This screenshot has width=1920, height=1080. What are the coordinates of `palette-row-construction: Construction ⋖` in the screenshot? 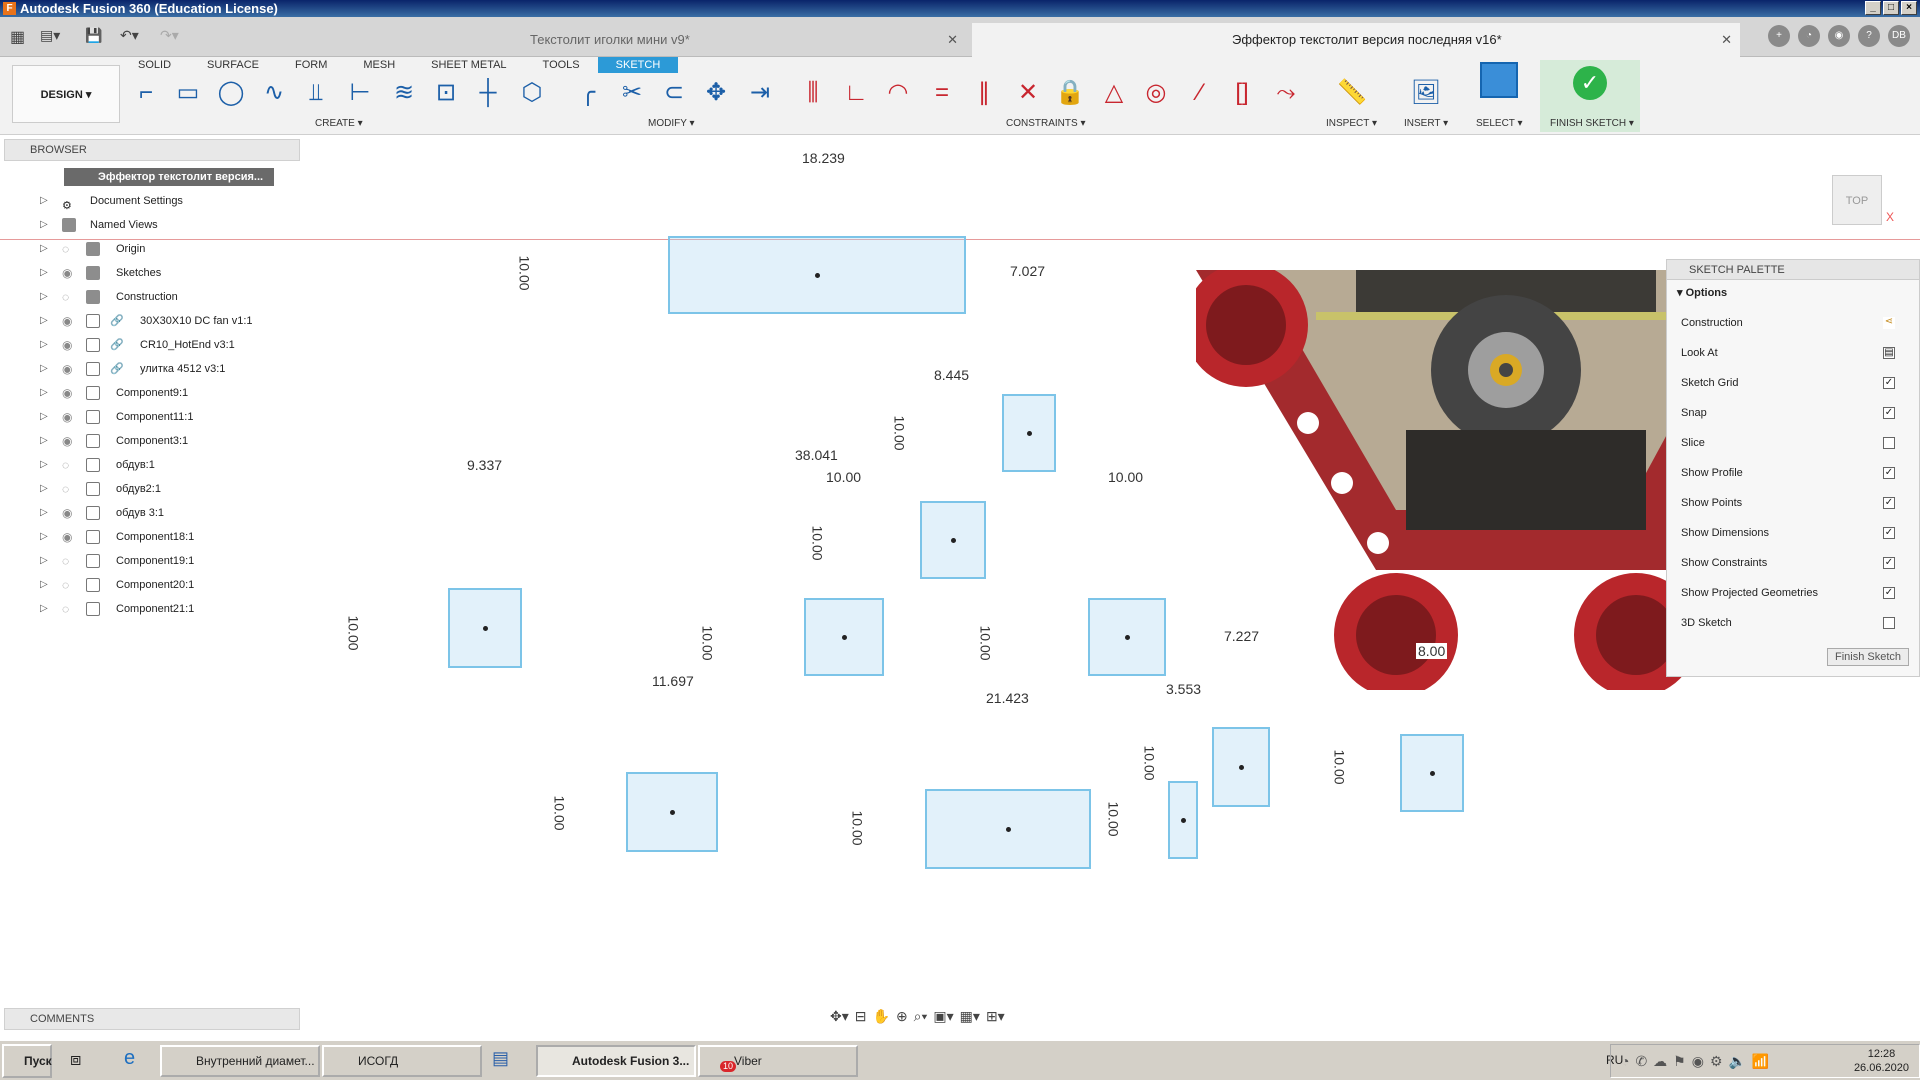 It's located at (1797, 323).